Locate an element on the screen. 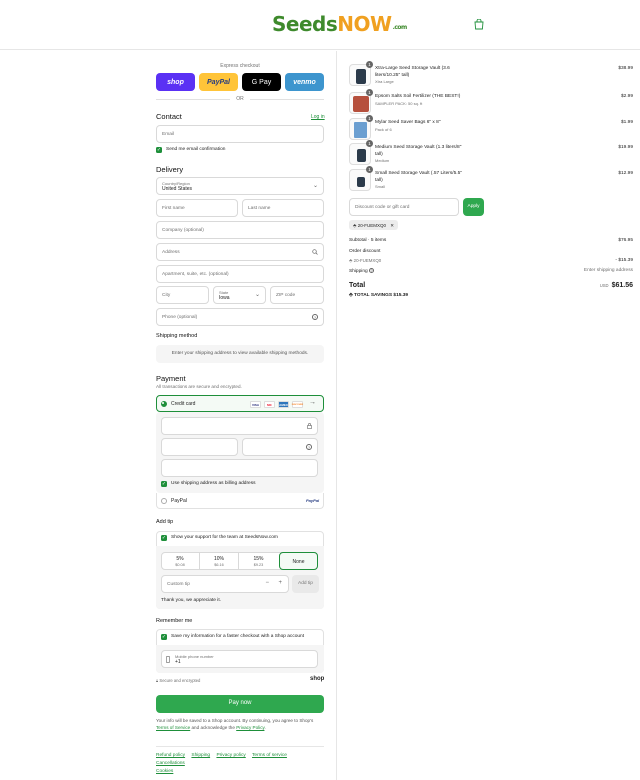  city-placeholder: City is located at coordinates (166, 295).